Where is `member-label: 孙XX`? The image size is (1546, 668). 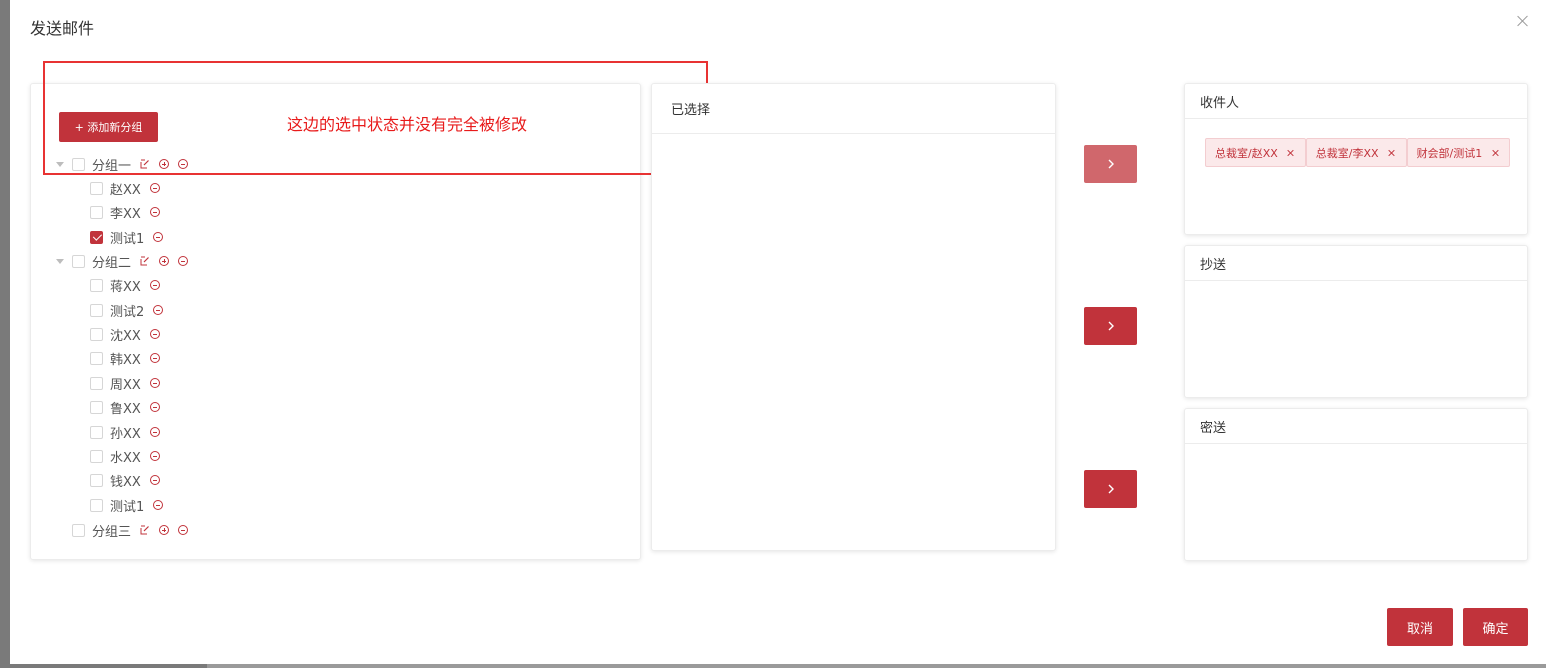
member-label: 孙XX is located at coordinates (125, 434).